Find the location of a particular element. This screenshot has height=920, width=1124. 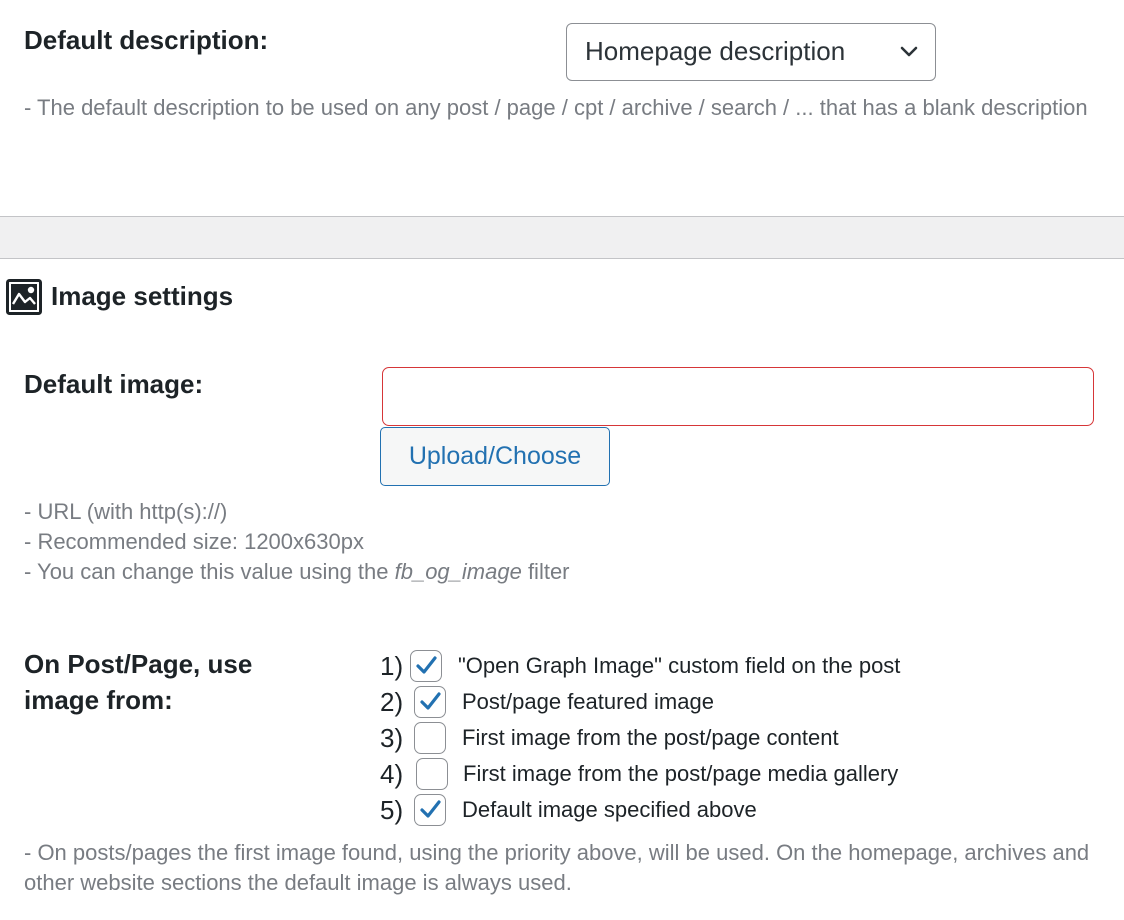

select-value: Homepage description is located at coordinates (715, 51).